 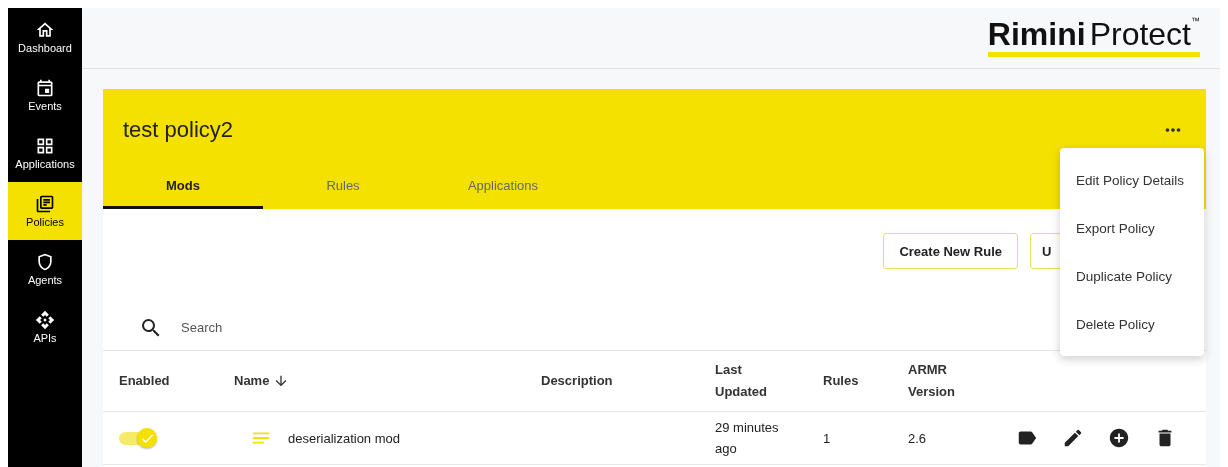 What do you see at coordinates (45, 146) in the screenshot?
I see `grid-icon` at bounding box center [45, 146].